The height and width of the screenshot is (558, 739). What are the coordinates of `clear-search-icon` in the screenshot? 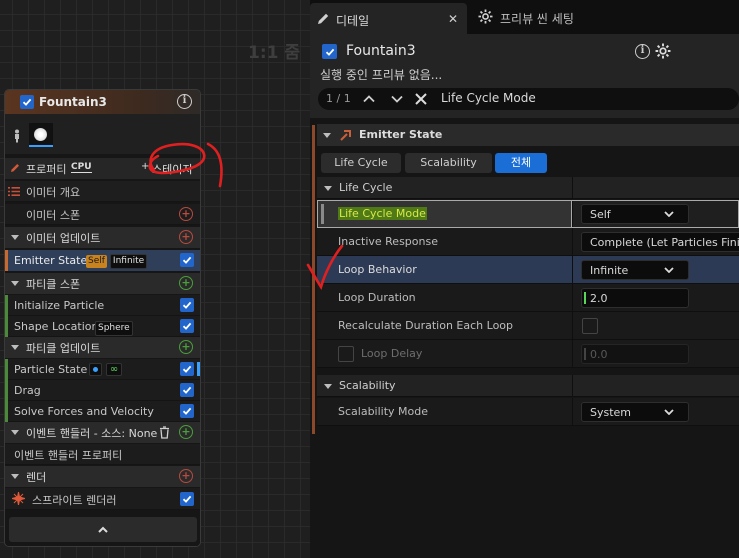 It's located at (421, 99).